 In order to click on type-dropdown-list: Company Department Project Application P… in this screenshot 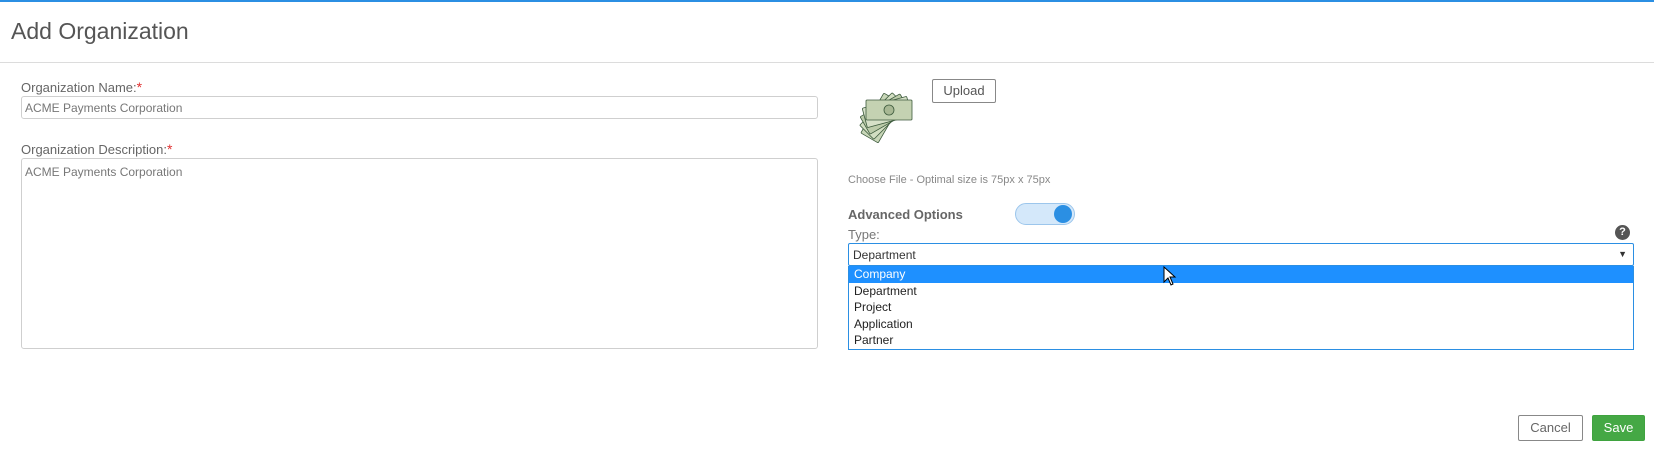, I will do `click(1241, 308)`.